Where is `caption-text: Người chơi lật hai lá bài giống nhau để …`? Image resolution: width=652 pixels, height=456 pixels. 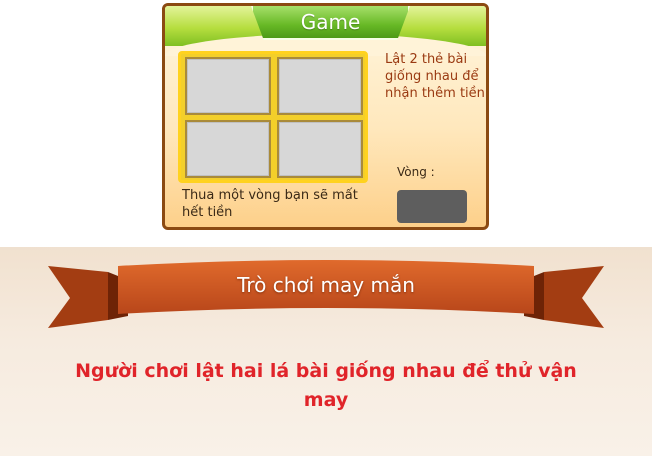
caption-text: Người chơi lật hai lá bài giống nhau để … is located at coordinates (326, 385).